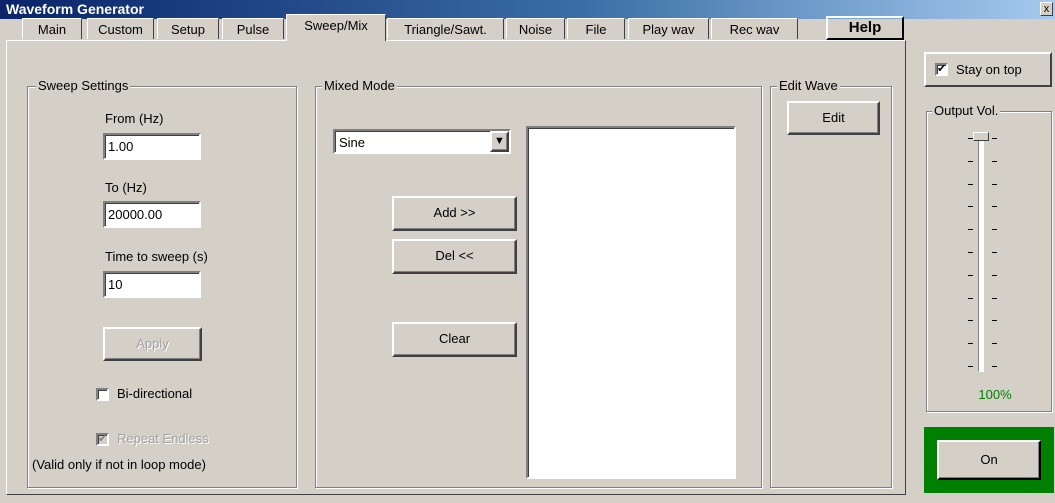  I want to click on add-button: Add >>, so click(454, 213).